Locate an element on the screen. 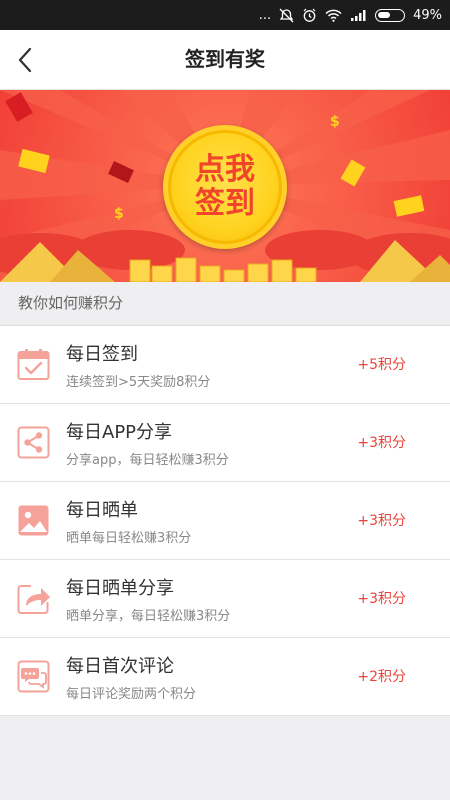 The image size is (450, 800). task-description: 晒单分享，每日轻松赚3积分 is located at coordinates (148, 616).